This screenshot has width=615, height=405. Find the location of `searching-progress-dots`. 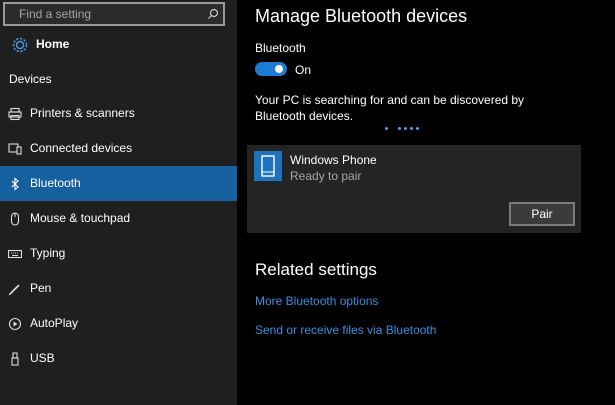

searching-progress-dots is located at coordinates (405, 128).